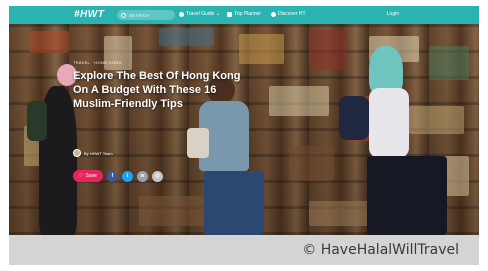 The height and width of the screenshot is (271, 488). I want to click on caption-bar: © HaveHalalWillTravel, so click(244, 250).